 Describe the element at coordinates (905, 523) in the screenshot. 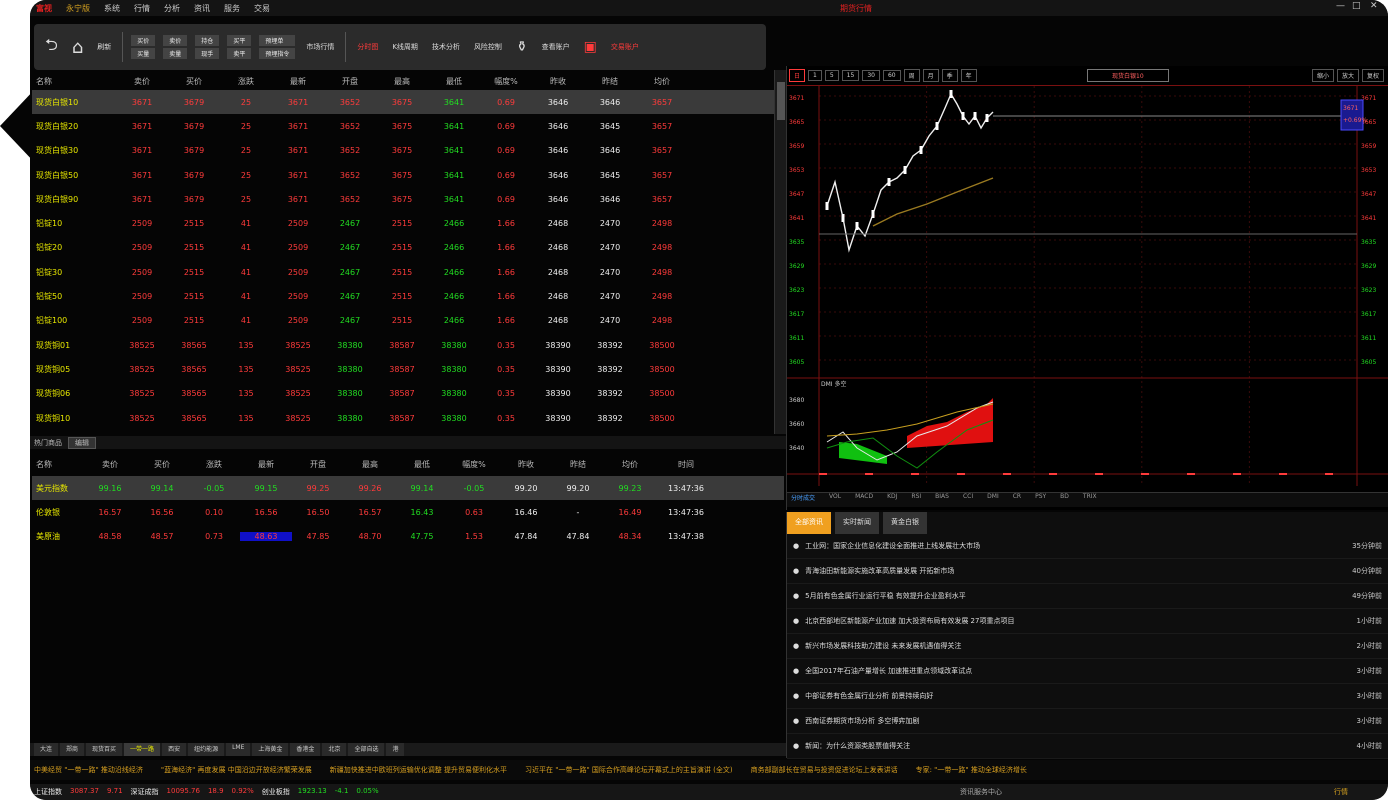

I see `news-tab: 黄金白银` at that location.